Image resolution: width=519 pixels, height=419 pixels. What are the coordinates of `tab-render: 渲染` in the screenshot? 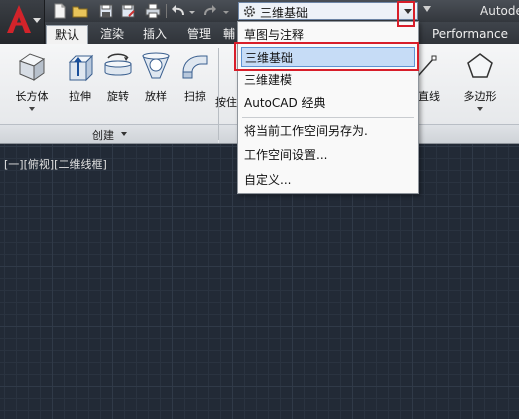 It's located at (112, 34).